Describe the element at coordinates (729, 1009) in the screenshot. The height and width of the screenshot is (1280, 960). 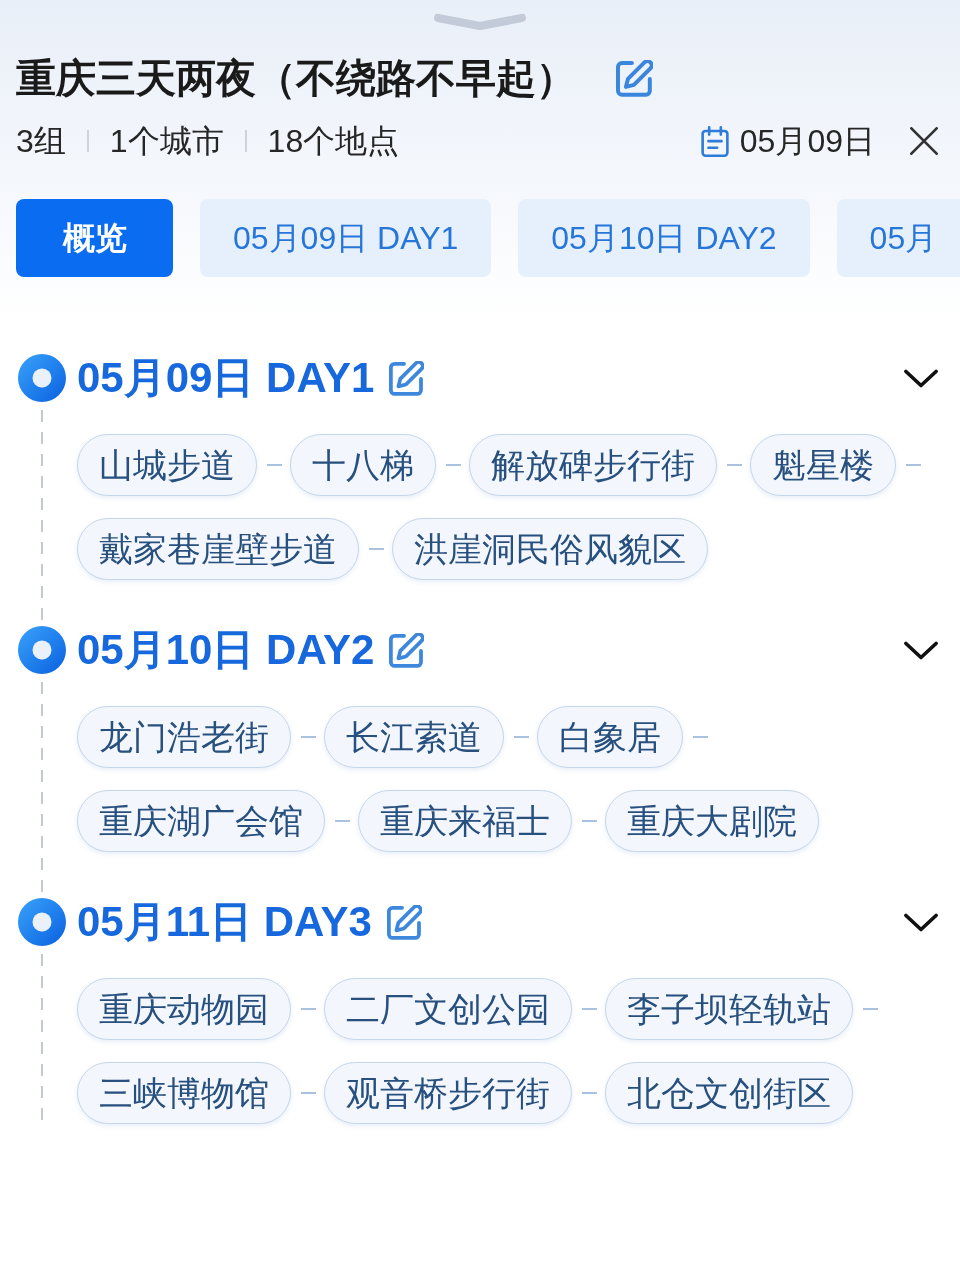
I see `place-chip: 李子坝轻轨站` at that location.